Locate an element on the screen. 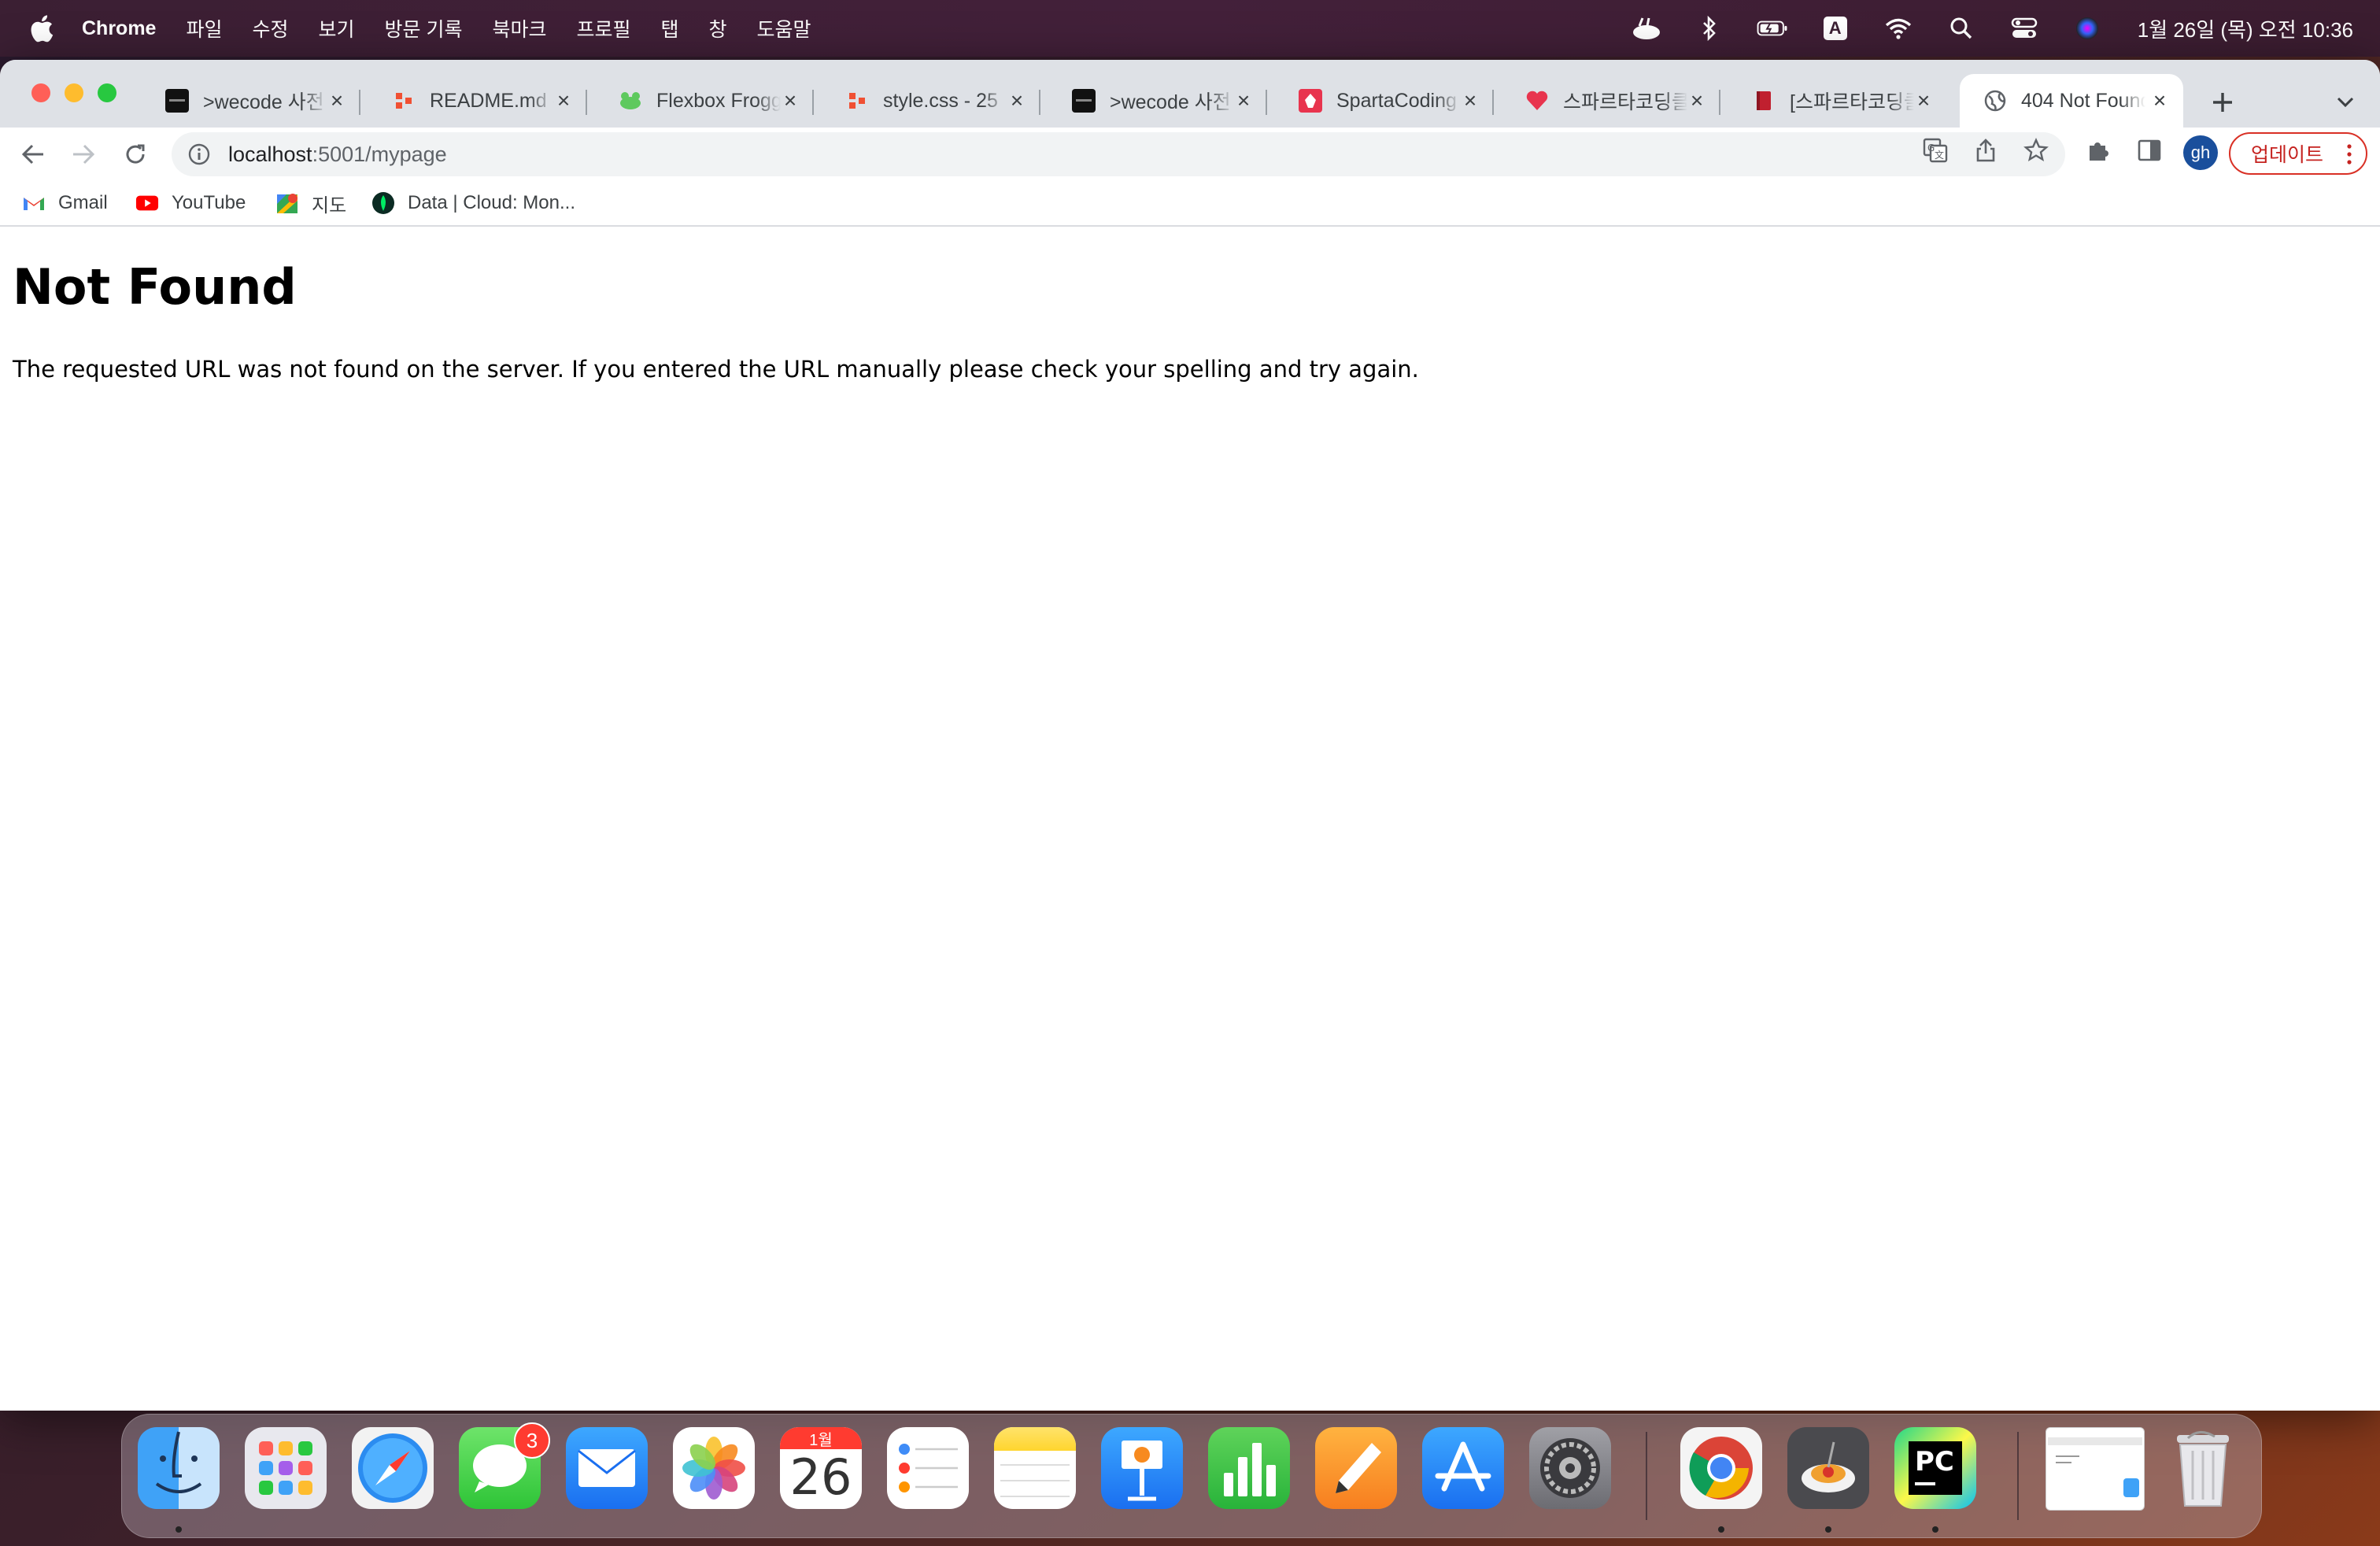  url-path: :5001/mypage is located at coordinates (379, 154).